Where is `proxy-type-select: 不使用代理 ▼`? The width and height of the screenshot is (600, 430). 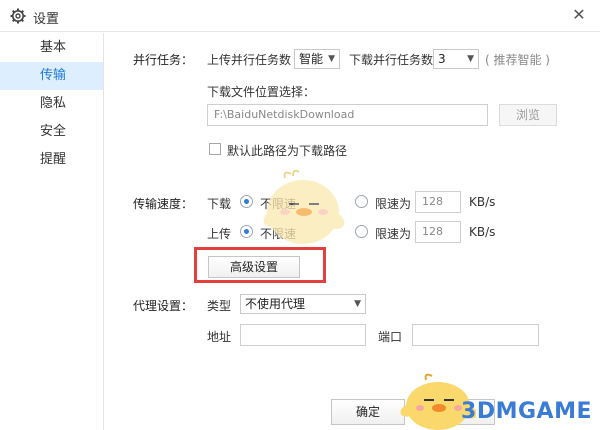
proxy-type-select: 不使用代理 ▼ is located at coordinates (303, 304).